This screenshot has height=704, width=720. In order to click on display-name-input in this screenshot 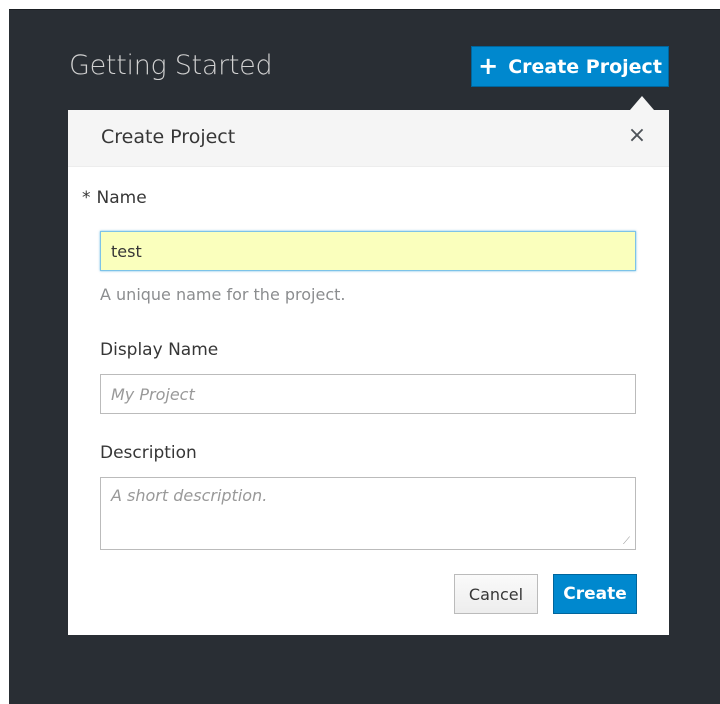, I will do `click(368, 394)`.